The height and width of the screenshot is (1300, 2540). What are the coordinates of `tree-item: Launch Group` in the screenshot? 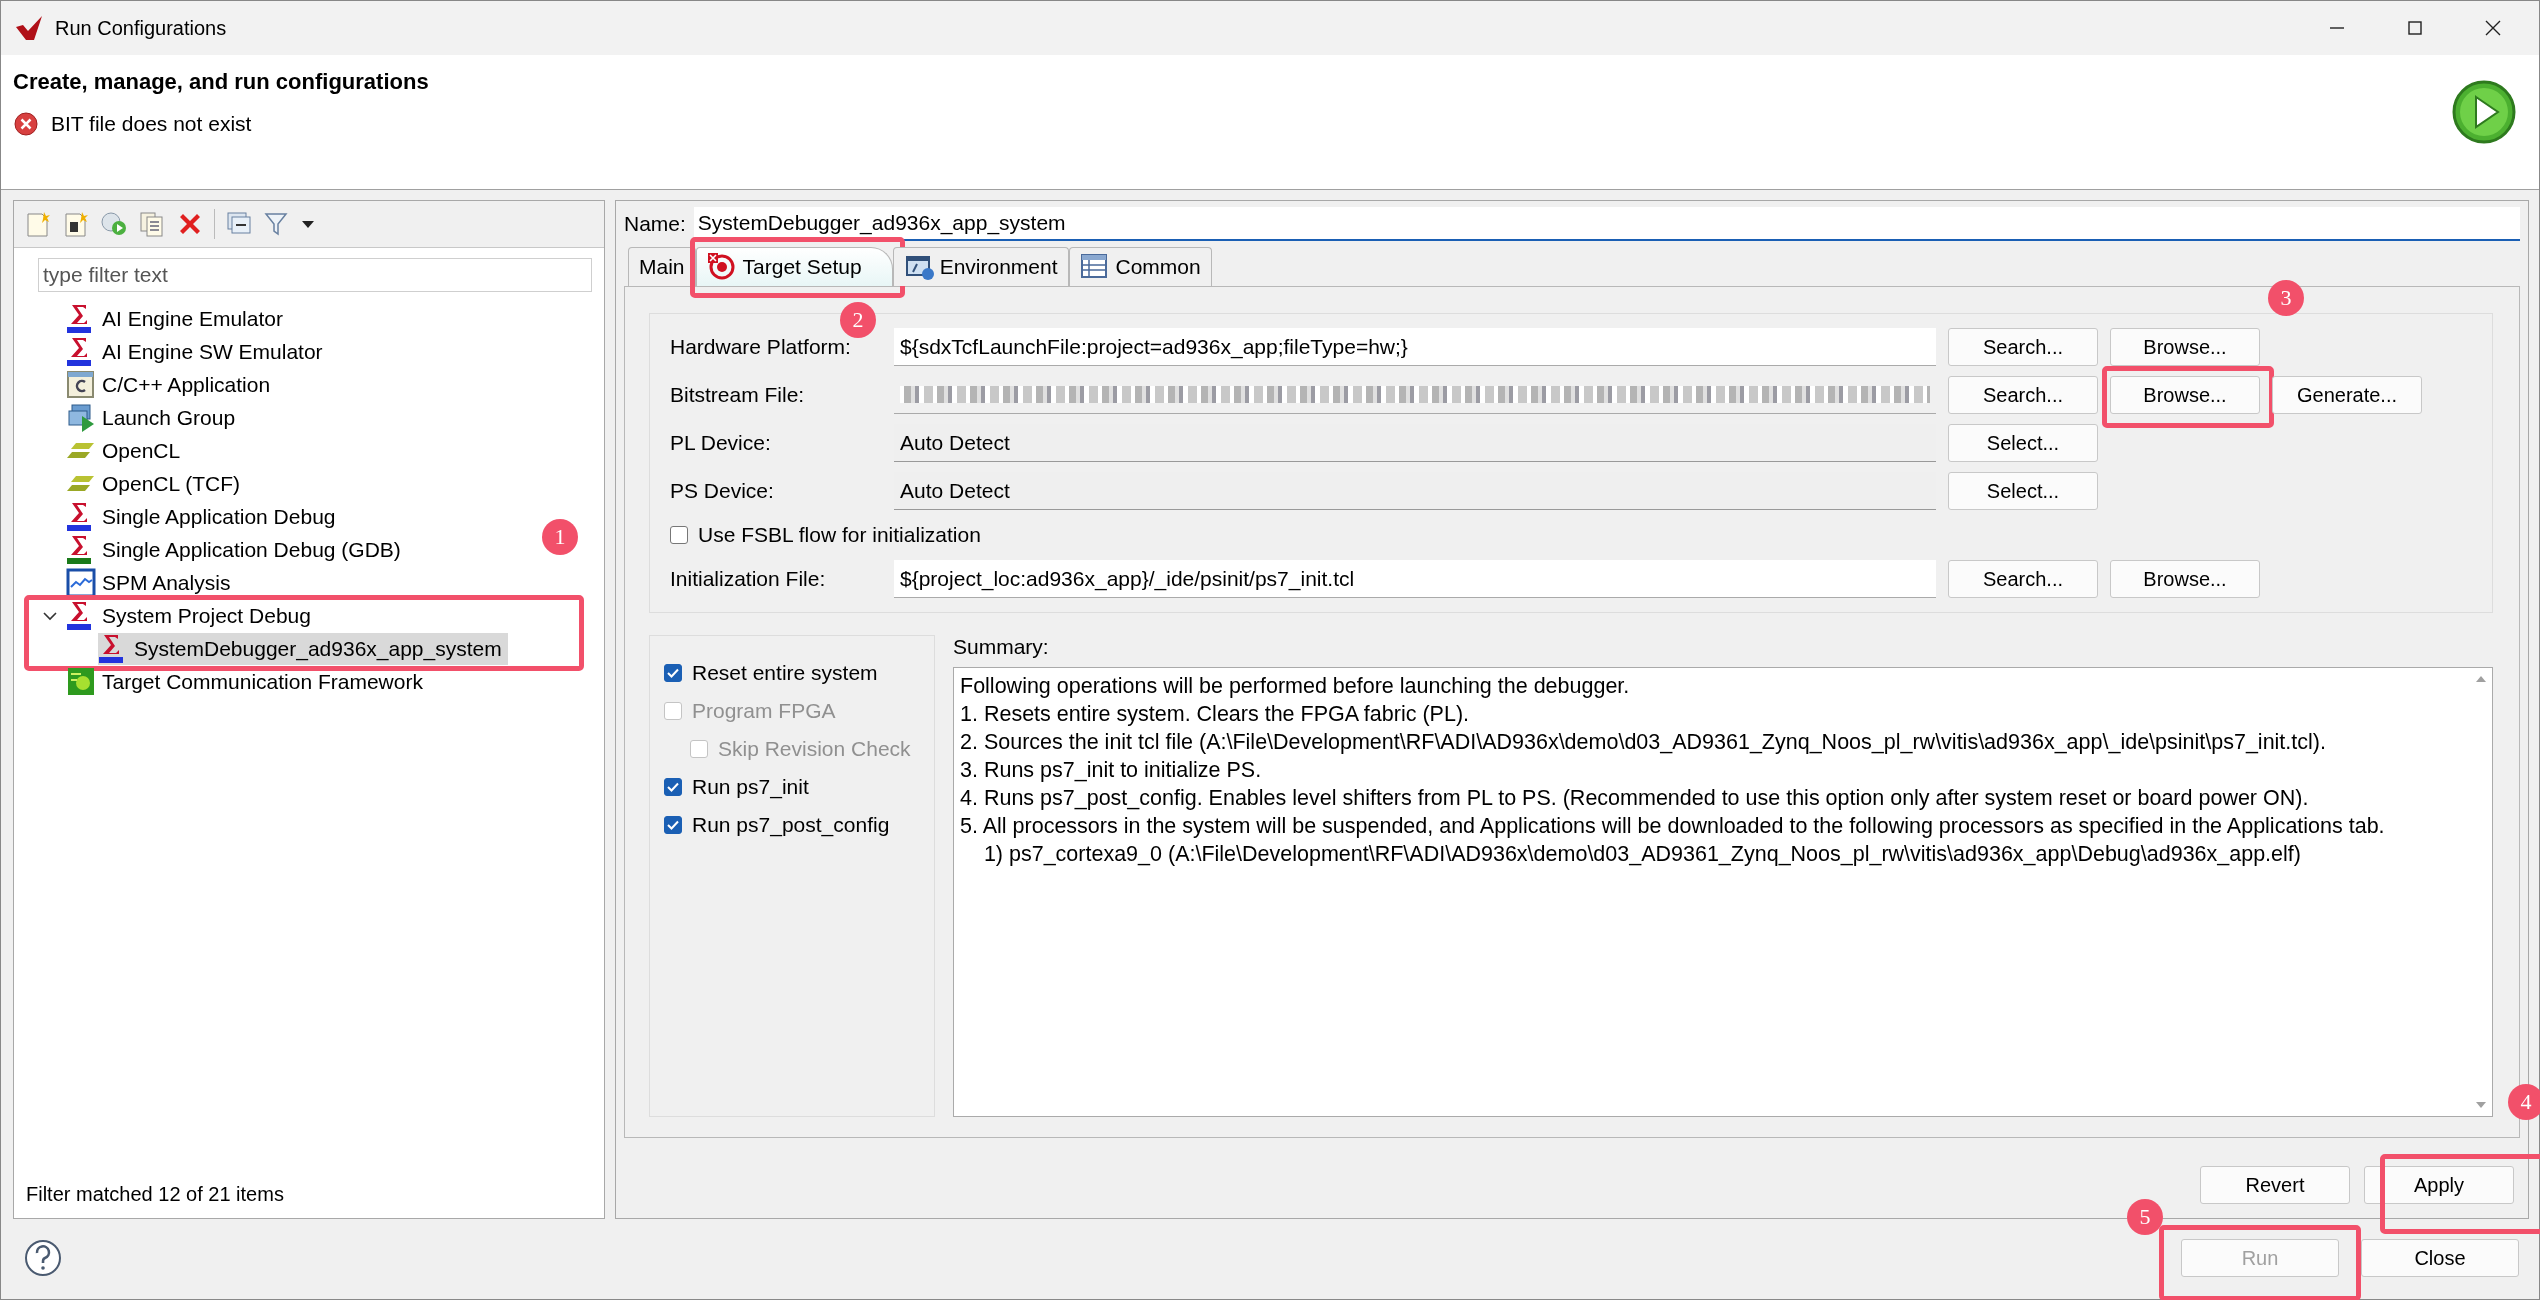 It's located at (154, 417).